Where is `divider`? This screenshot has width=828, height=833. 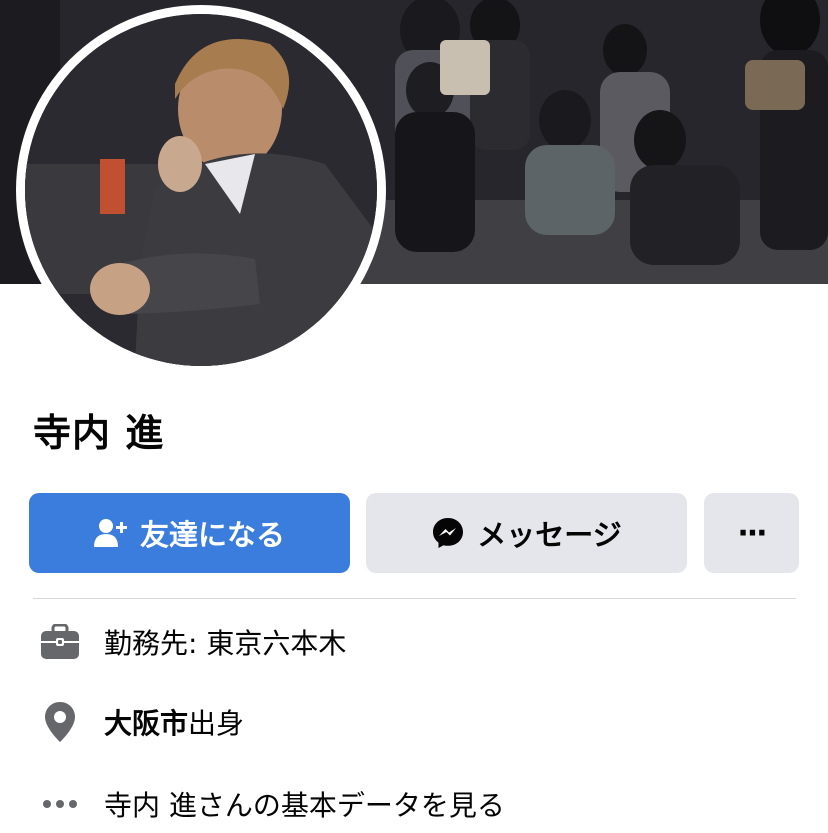 divider is located at coordinates (414, 598).